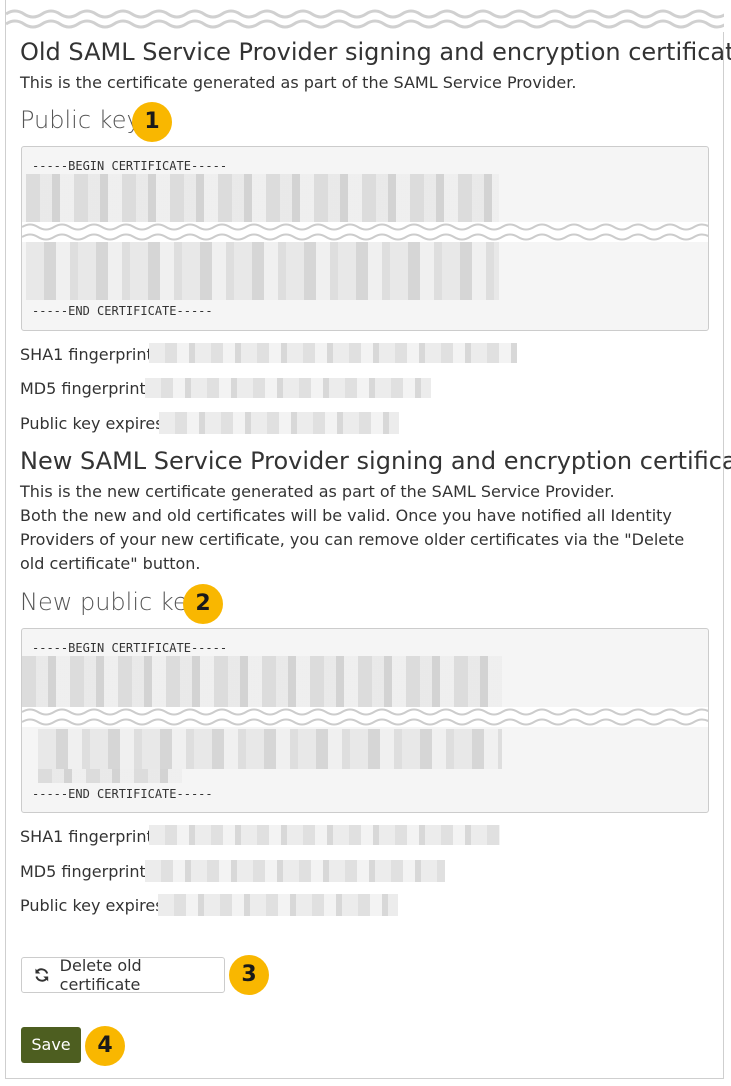 Image resolution: width=731 pixels, height=1086 pixels. Describe the element at coordinates (203, 604) in the screenshot. I see `callout-badge-2: 2` at that location.